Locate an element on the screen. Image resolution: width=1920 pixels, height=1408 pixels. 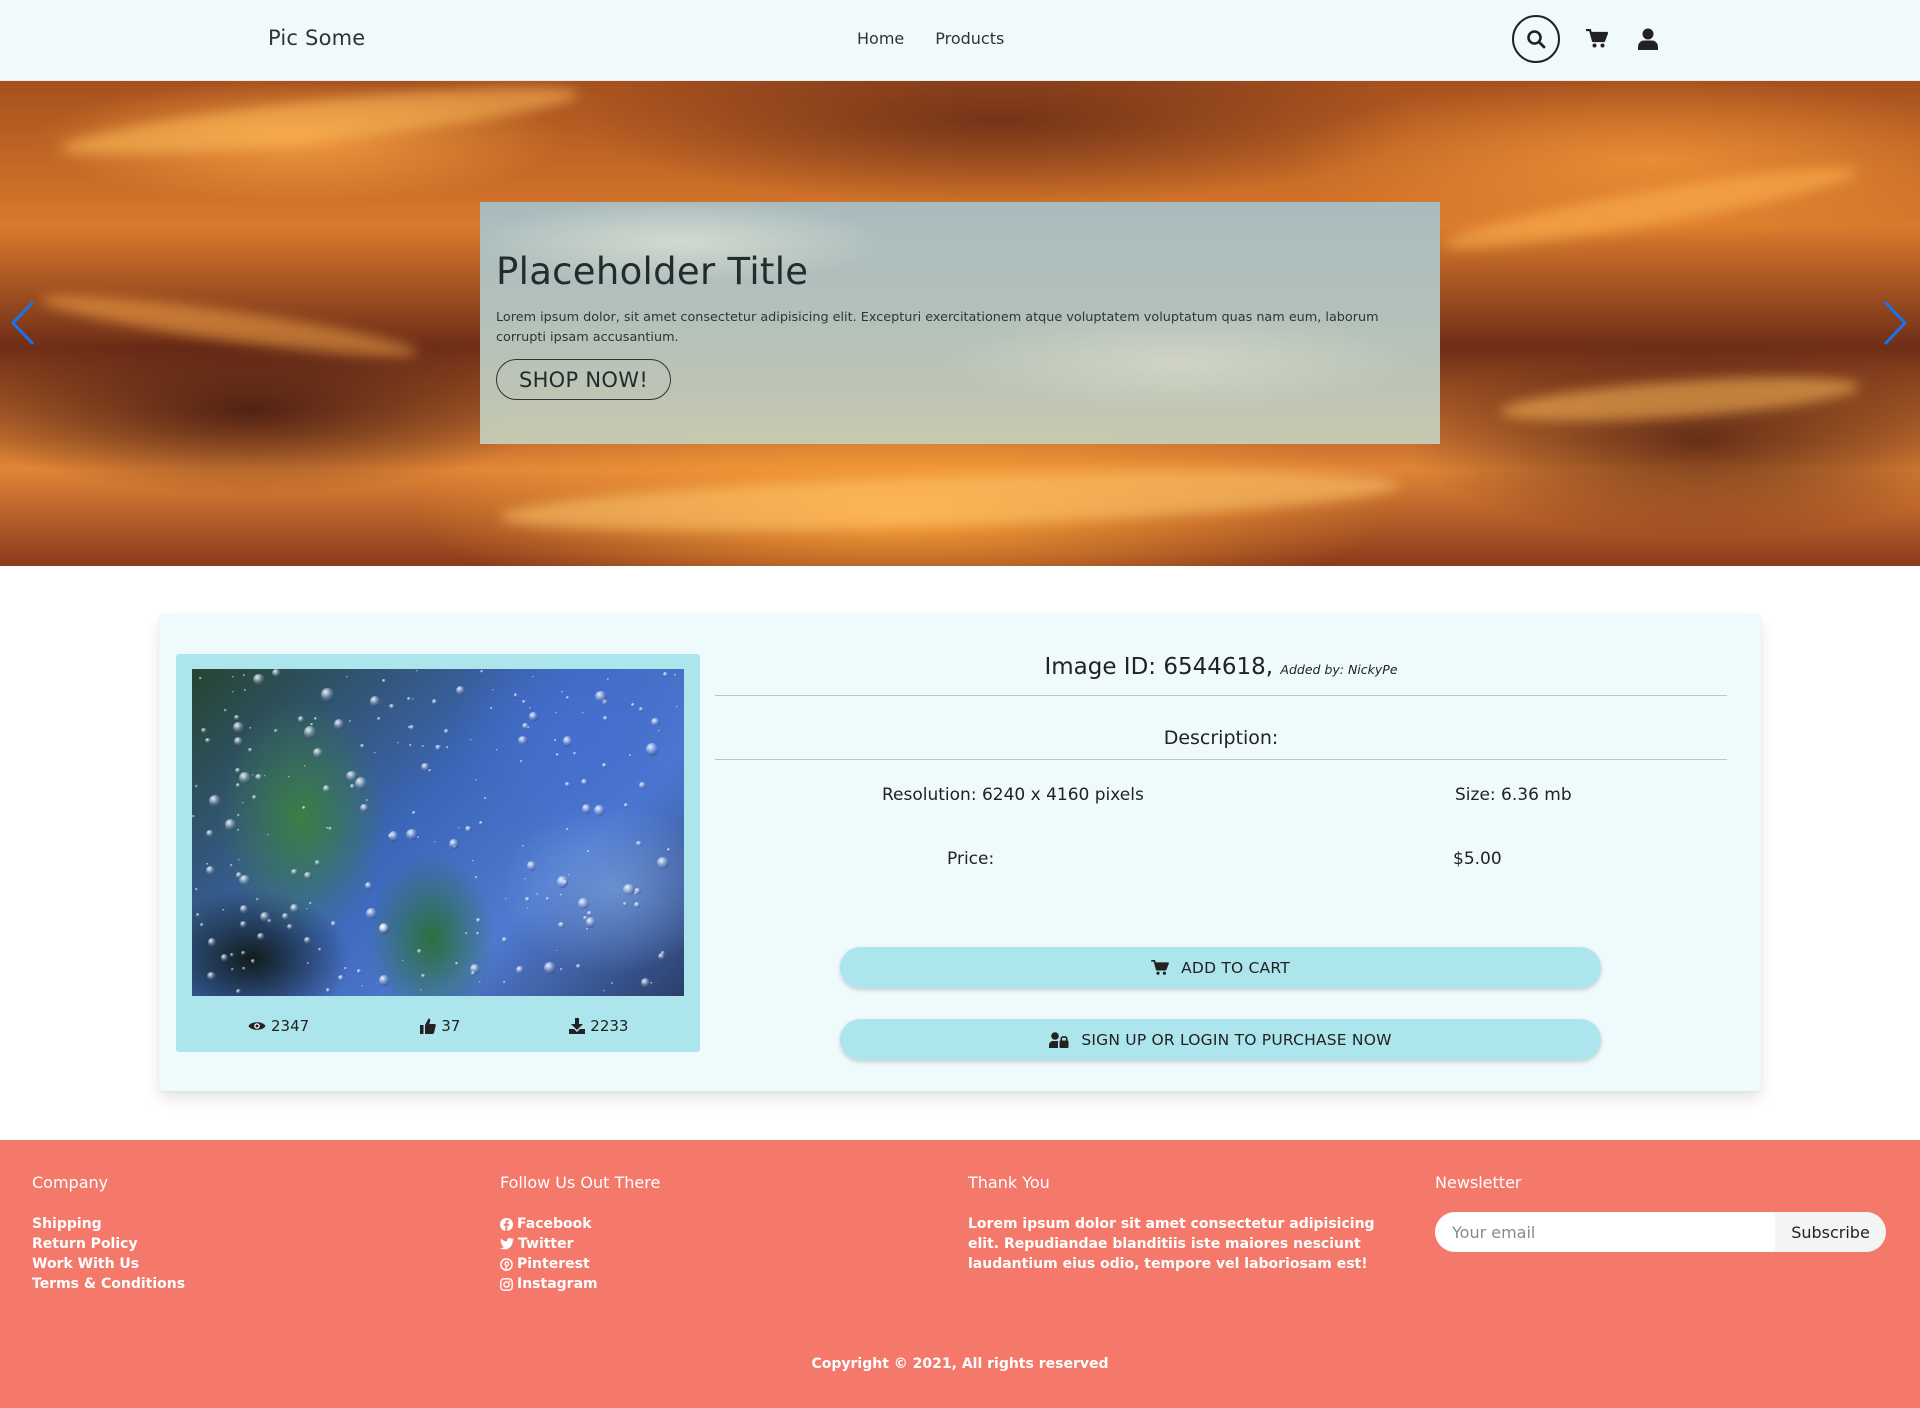
cart-button is located at coordinates (1597, 39).